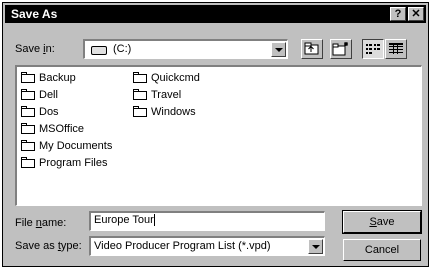 The image size is (431, 269). I want to click on file-name-input: Europe Tour, so click(207, 221).